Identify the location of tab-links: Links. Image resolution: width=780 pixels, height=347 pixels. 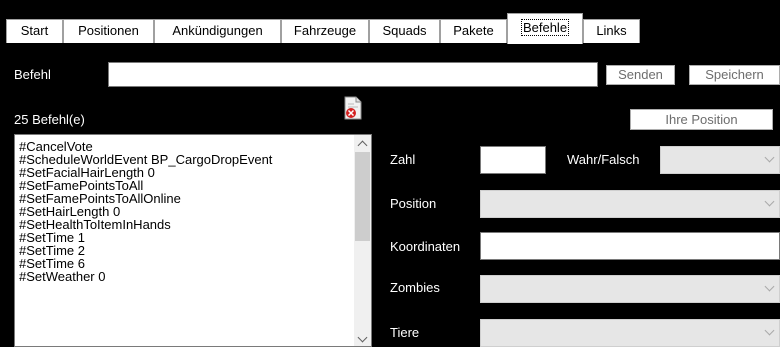
(611, 31).